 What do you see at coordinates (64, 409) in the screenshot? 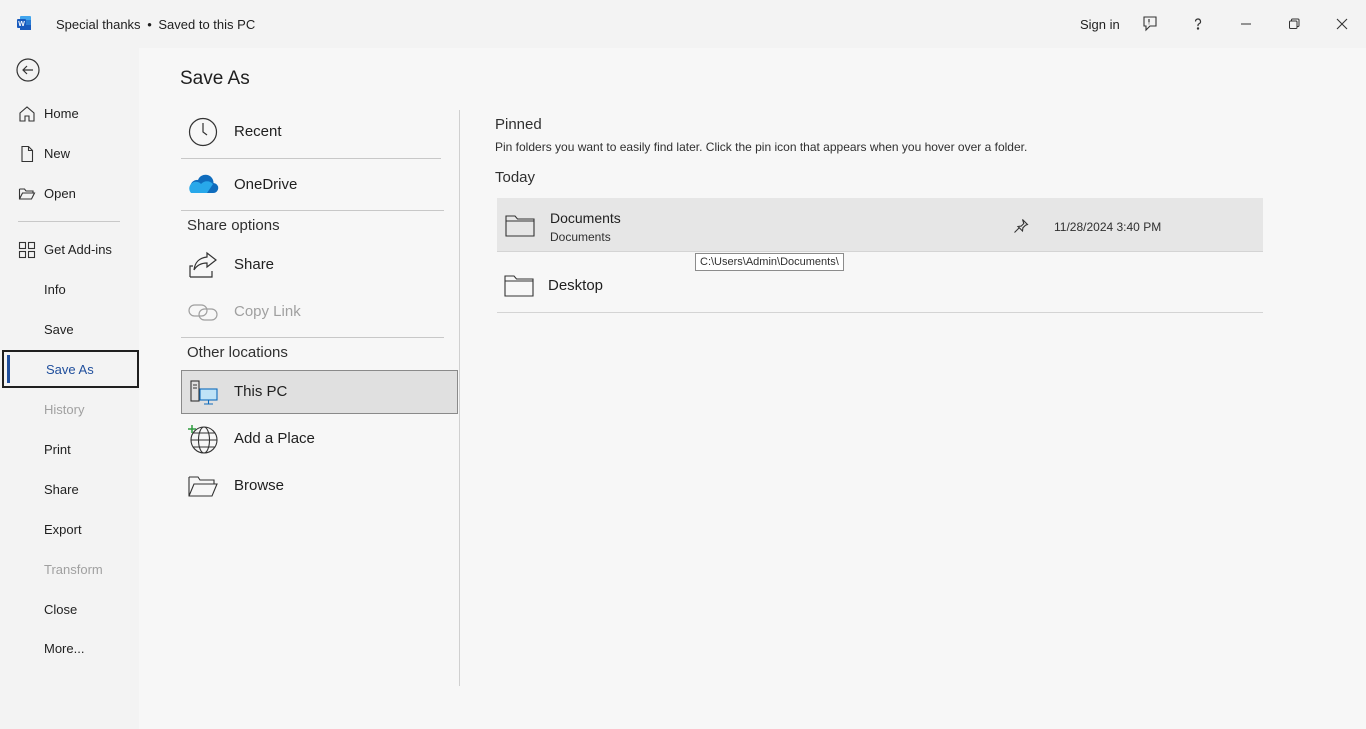
I see `nav-history-label: History` at bounding box center [64, 409].